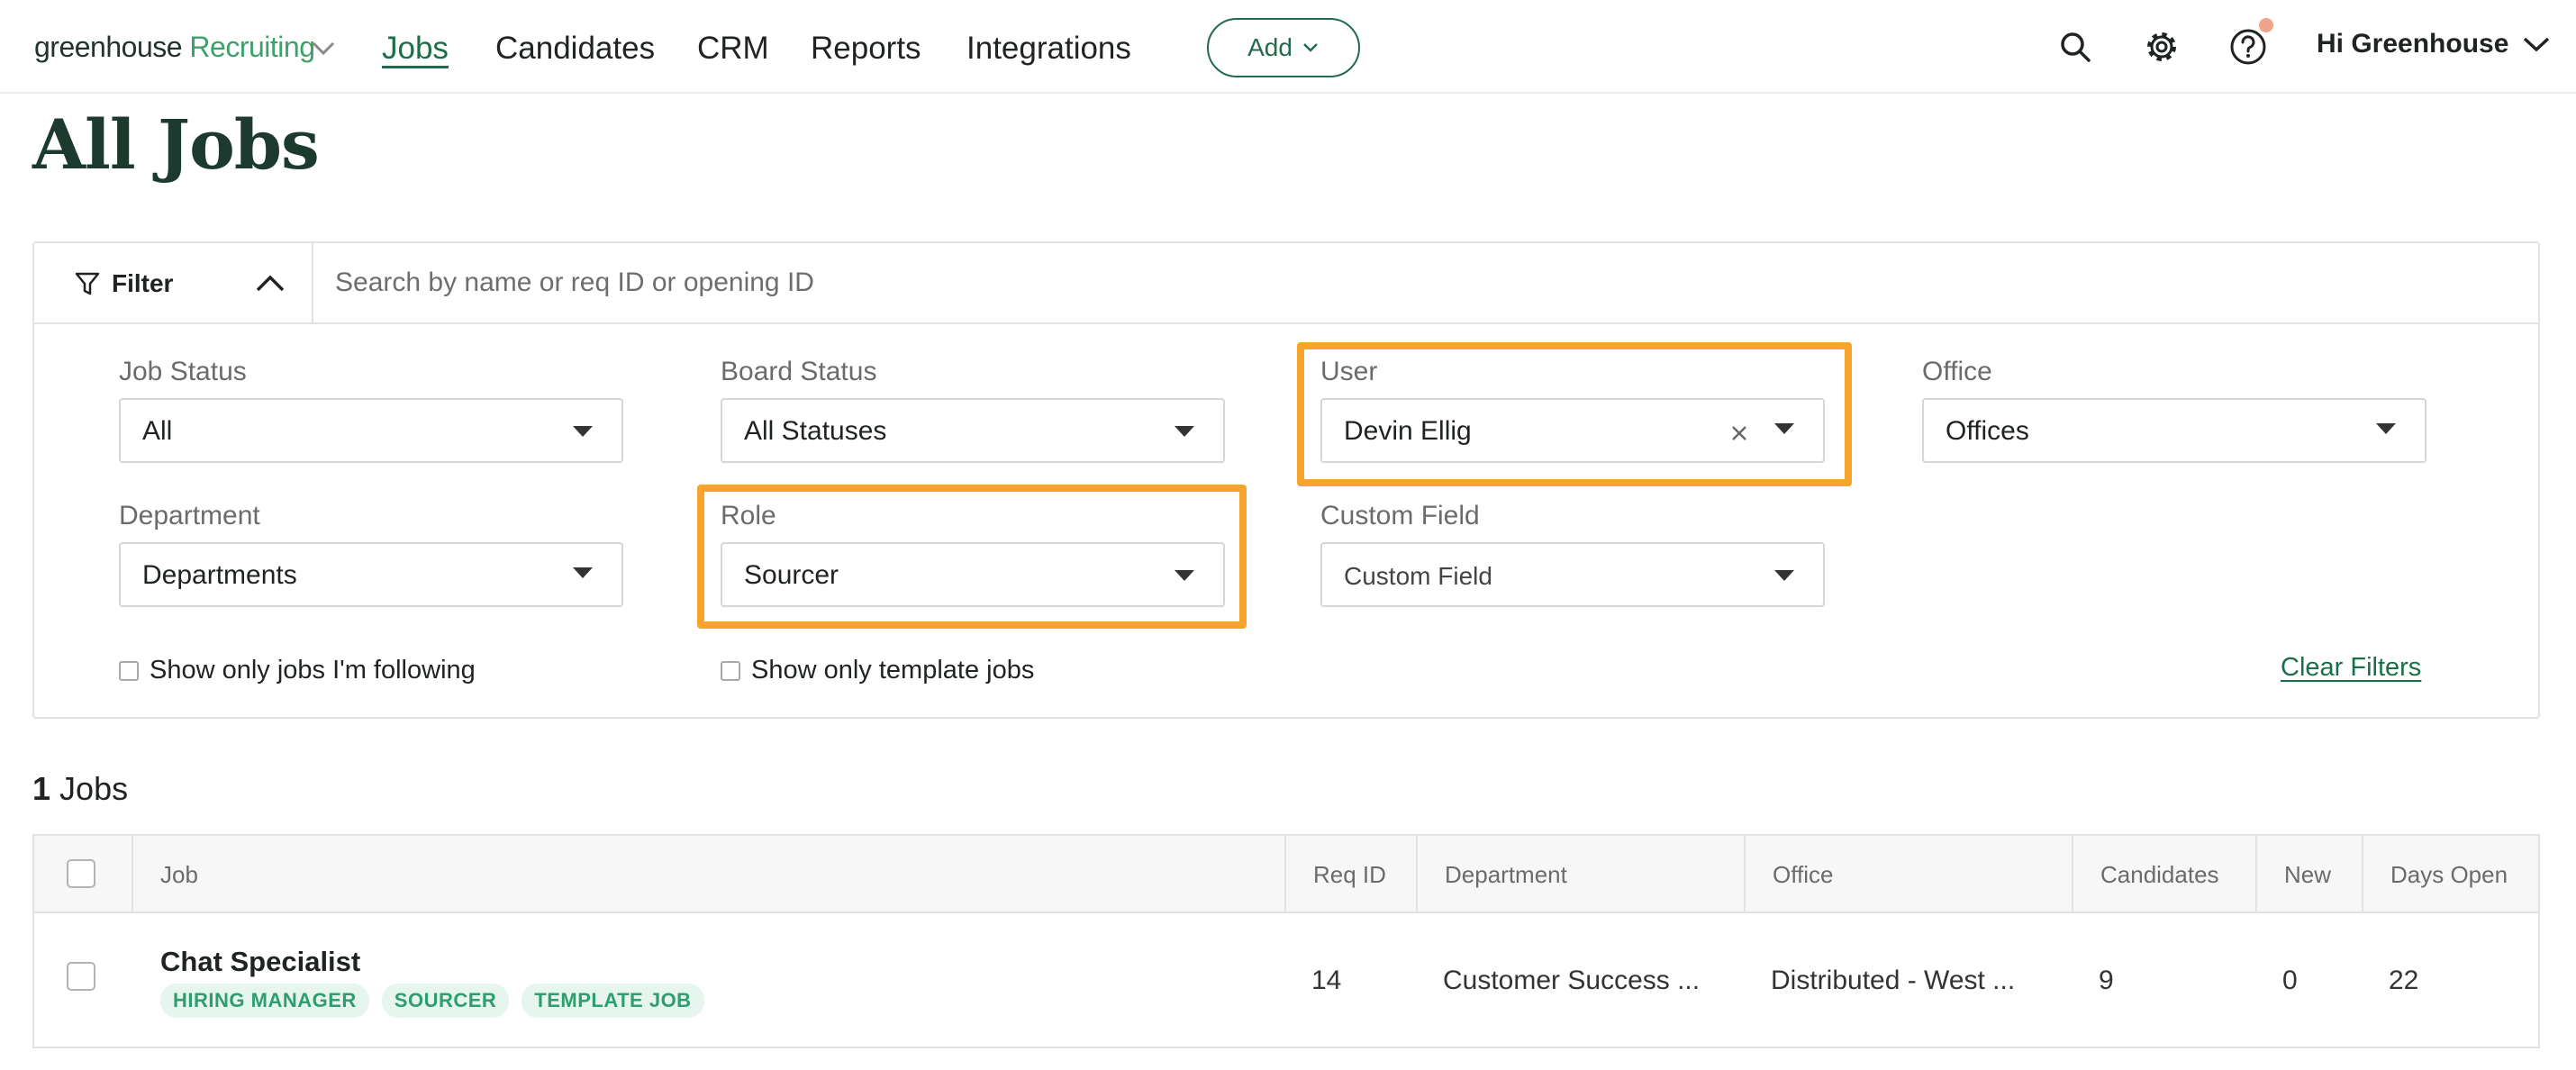  Describe the element at coordinates (893, 670) in the screenshot. I see `template-only-label: Show only template jobs` at that location.